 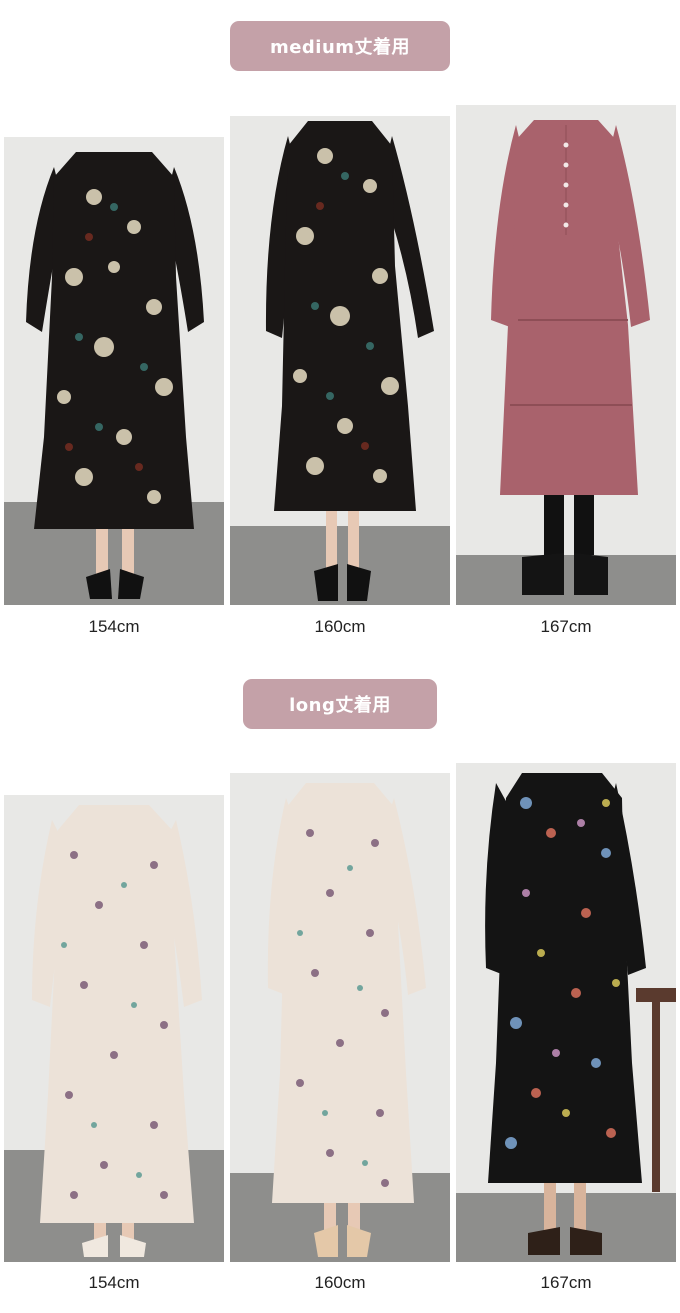 What do you see at coordinates (340, 626) in the screenshot?
I see `height-label-medium-160: 160cm` at bounding box center [340, 626].